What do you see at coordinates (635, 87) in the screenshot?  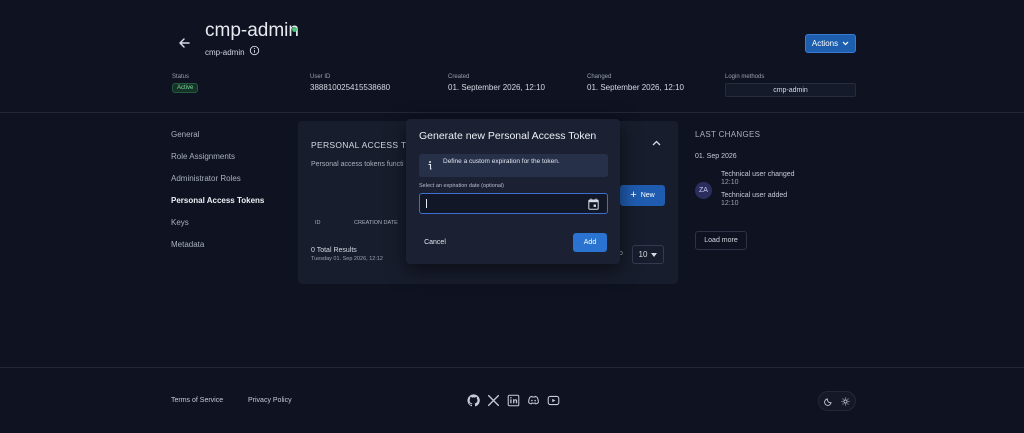 I see `changed-value: 01. September 2026, 12:10` at bounding box center [635, 87].